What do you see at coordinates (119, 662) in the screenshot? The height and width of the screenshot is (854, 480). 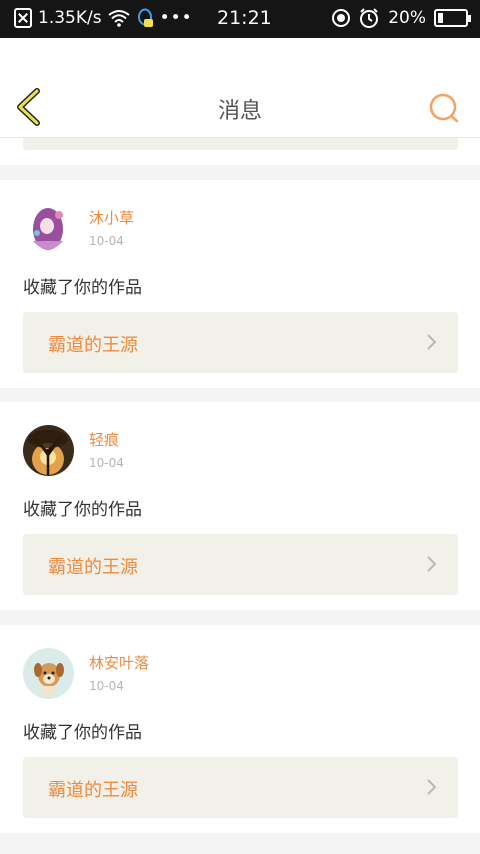 I see `username: 林安叶落` at bounding box center [119, 662].